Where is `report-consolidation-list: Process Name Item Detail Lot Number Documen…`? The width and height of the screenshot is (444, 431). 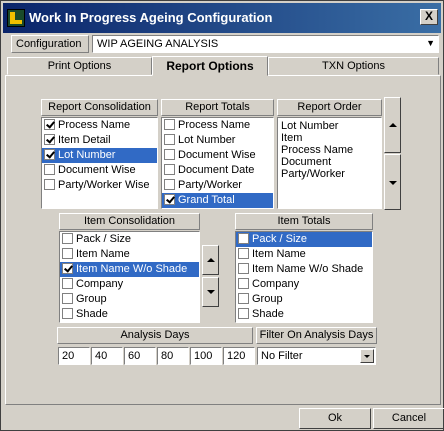
report-consolidation-list: Process Name Item Detail Lot Number Documen… is located at coordinates (99, 163).